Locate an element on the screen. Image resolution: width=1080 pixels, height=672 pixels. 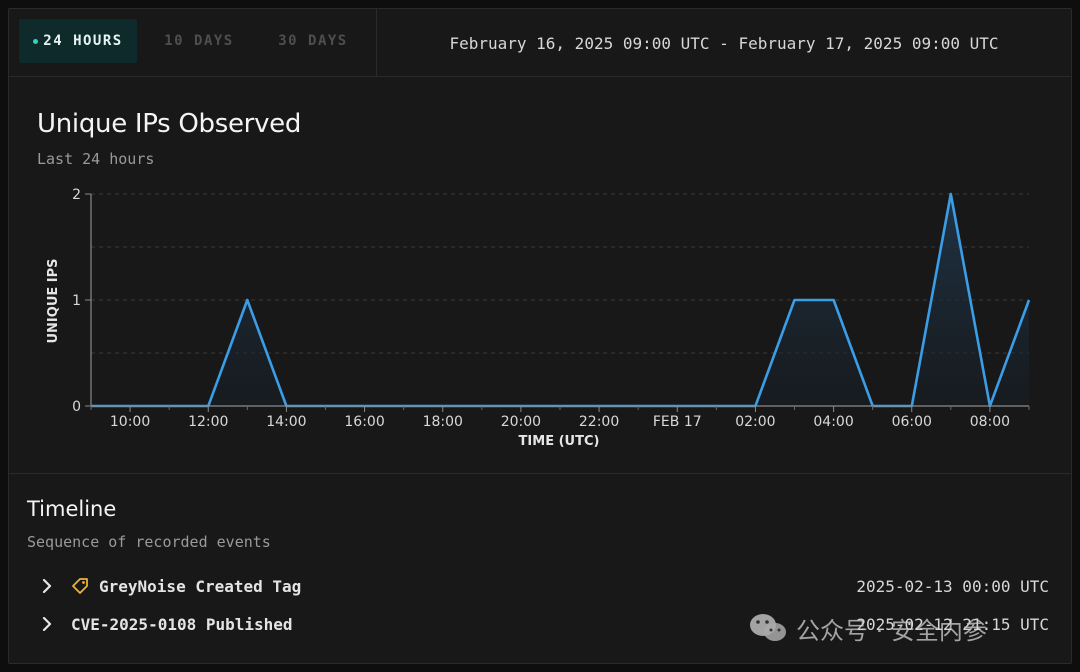
y-tick-label: 0 is located at coordinates (76, 407).